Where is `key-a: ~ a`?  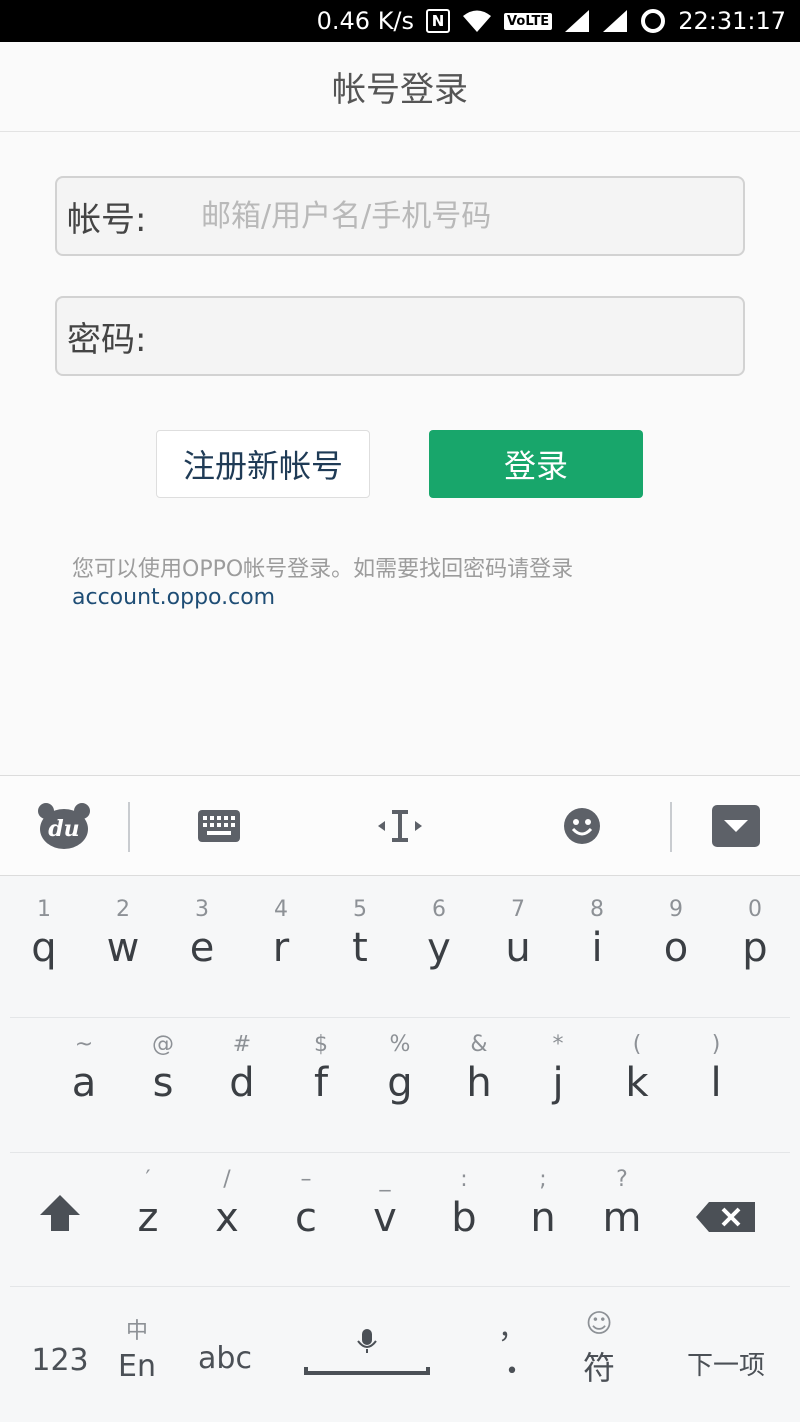
key-a: ~ a is located at coordinates (84, 1068).